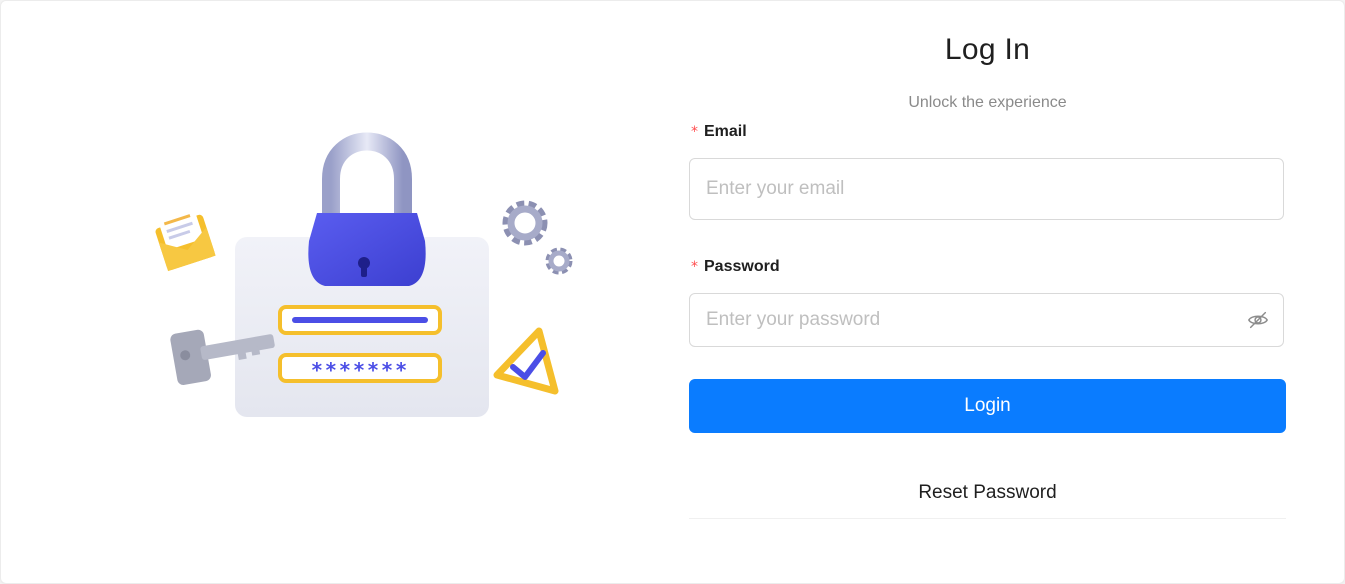 The height and width of the screenshot is (584, 1345). I want to click on warning-check-icon, so click(526, 361).